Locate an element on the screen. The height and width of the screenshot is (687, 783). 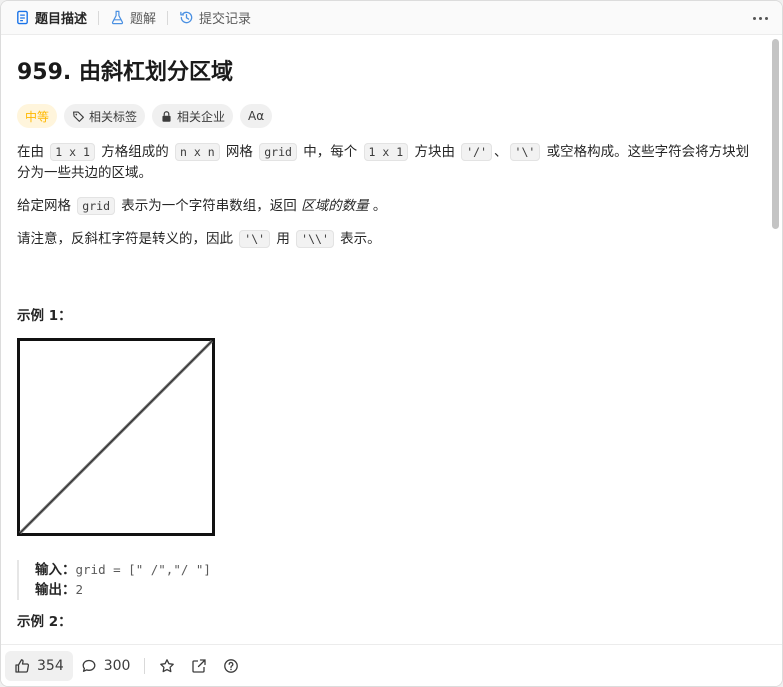
text: 方格组成的 is located at coordinates (135, 152).